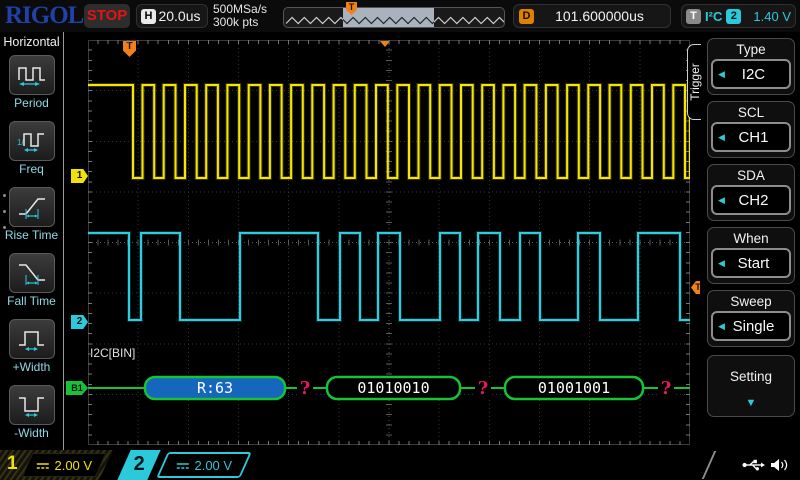  I want to click on waveform-overview-plot, so click(394, 17).